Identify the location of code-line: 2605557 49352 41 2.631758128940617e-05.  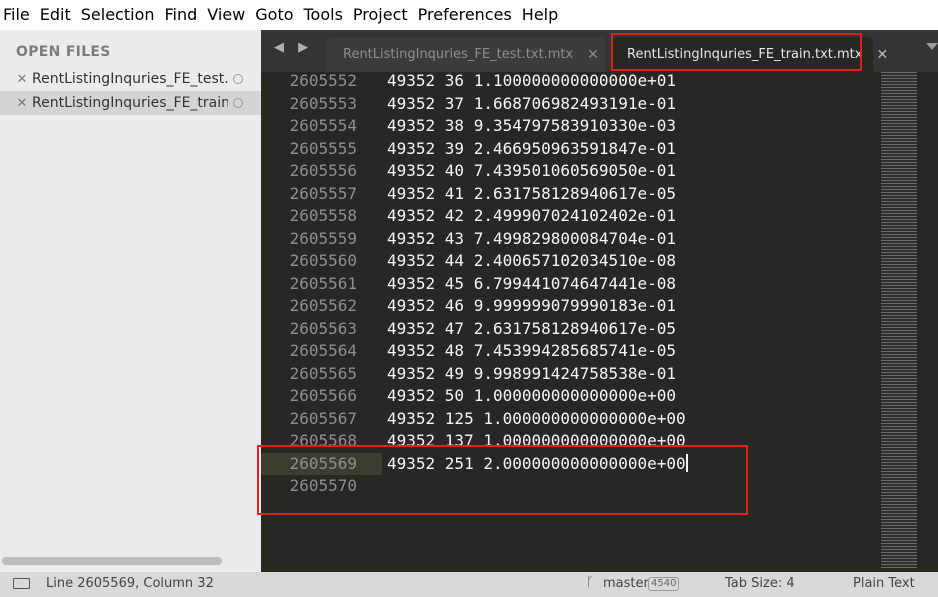
(571, 194).